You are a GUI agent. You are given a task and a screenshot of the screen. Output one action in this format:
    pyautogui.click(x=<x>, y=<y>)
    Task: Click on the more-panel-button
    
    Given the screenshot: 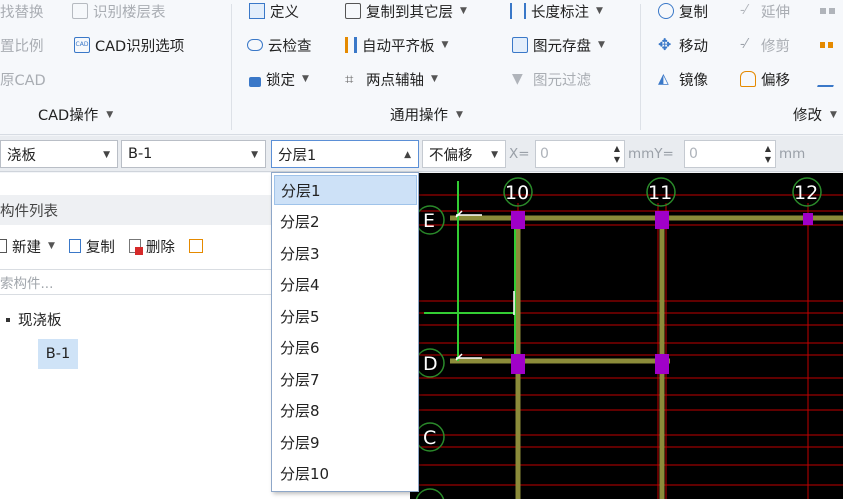 What is the action you would take?
    pyautogui.click(x=195, y=246)
    